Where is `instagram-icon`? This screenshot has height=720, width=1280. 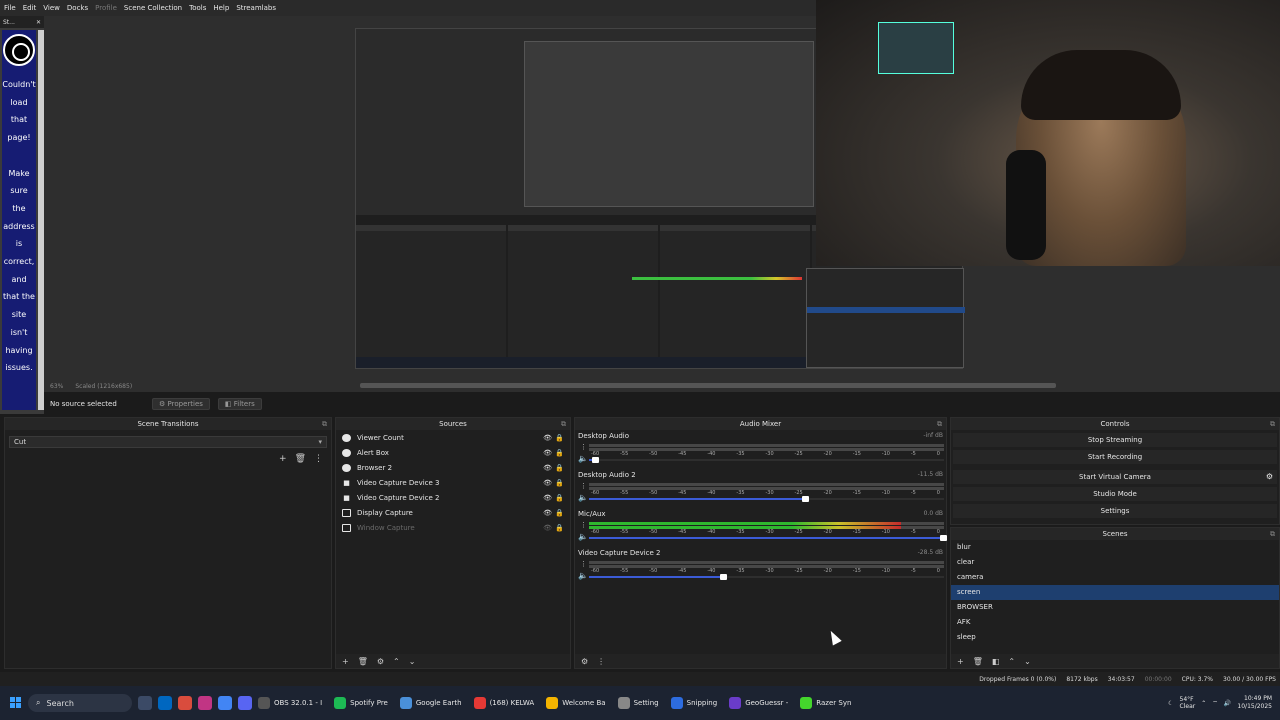 instagram-icon is located at coordinates (205, 703).